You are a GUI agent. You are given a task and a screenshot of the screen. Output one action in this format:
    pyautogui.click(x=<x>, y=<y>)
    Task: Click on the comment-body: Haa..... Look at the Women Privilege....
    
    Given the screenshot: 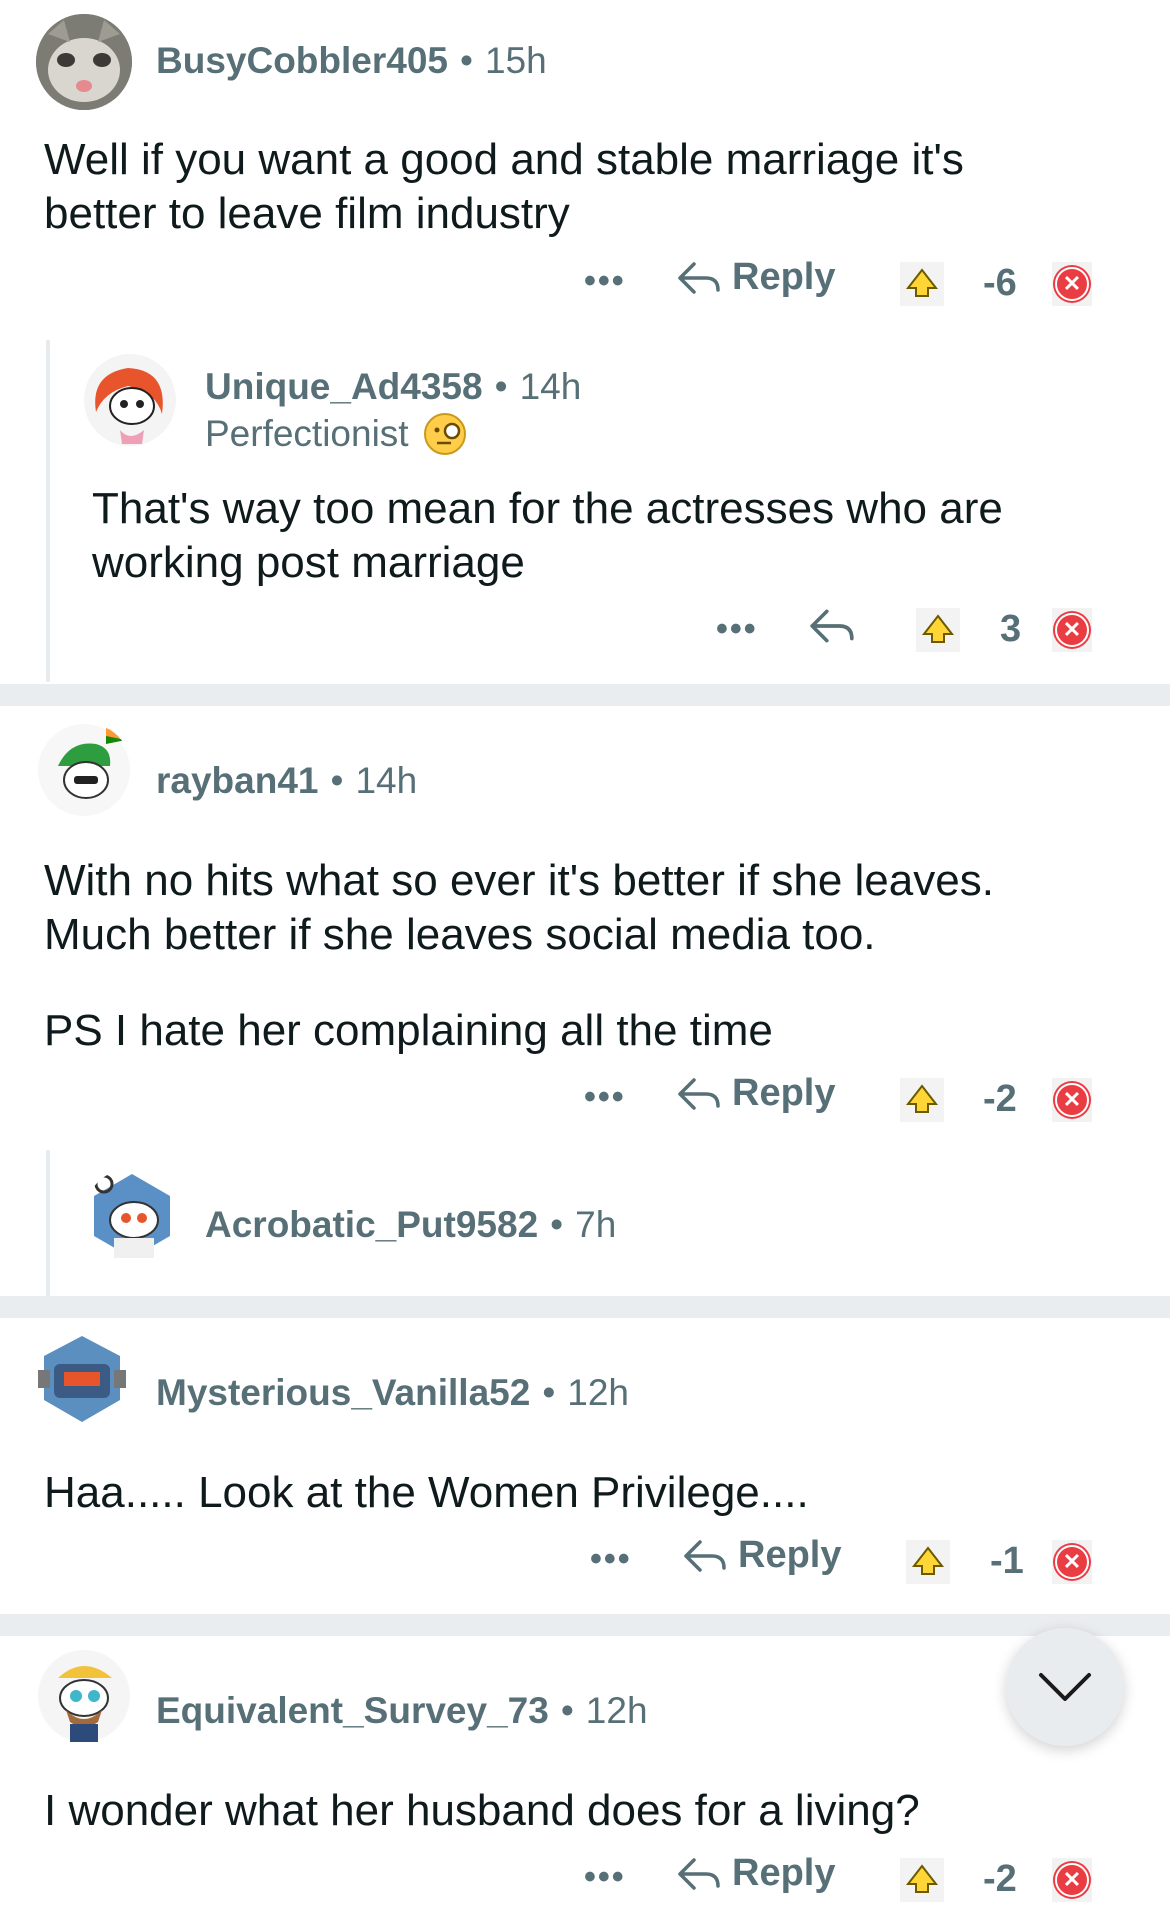 What is the action you would take?
    pyautogui.click(x=426, y=1492)
    